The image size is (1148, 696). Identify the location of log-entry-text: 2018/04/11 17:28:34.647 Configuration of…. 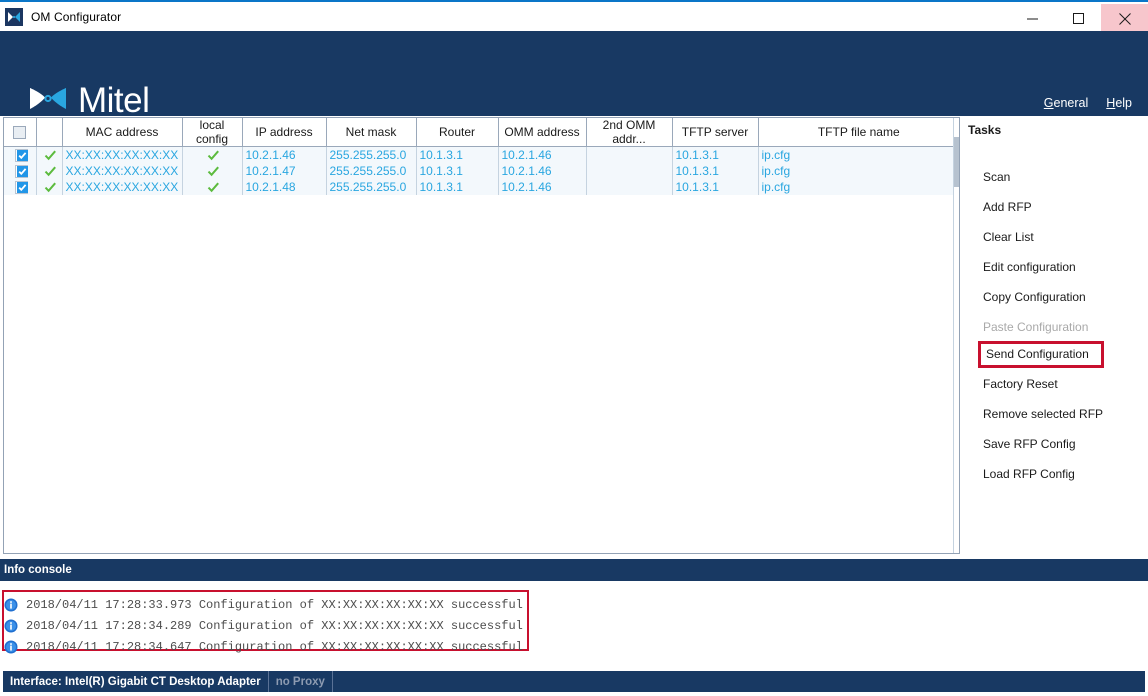
(274, 646).